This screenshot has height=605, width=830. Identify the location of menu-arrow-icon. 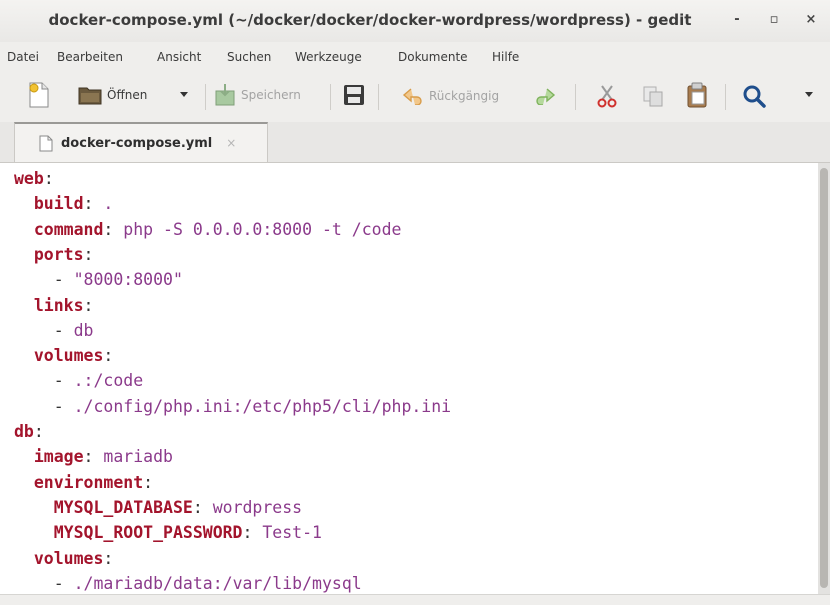
(809, 94).